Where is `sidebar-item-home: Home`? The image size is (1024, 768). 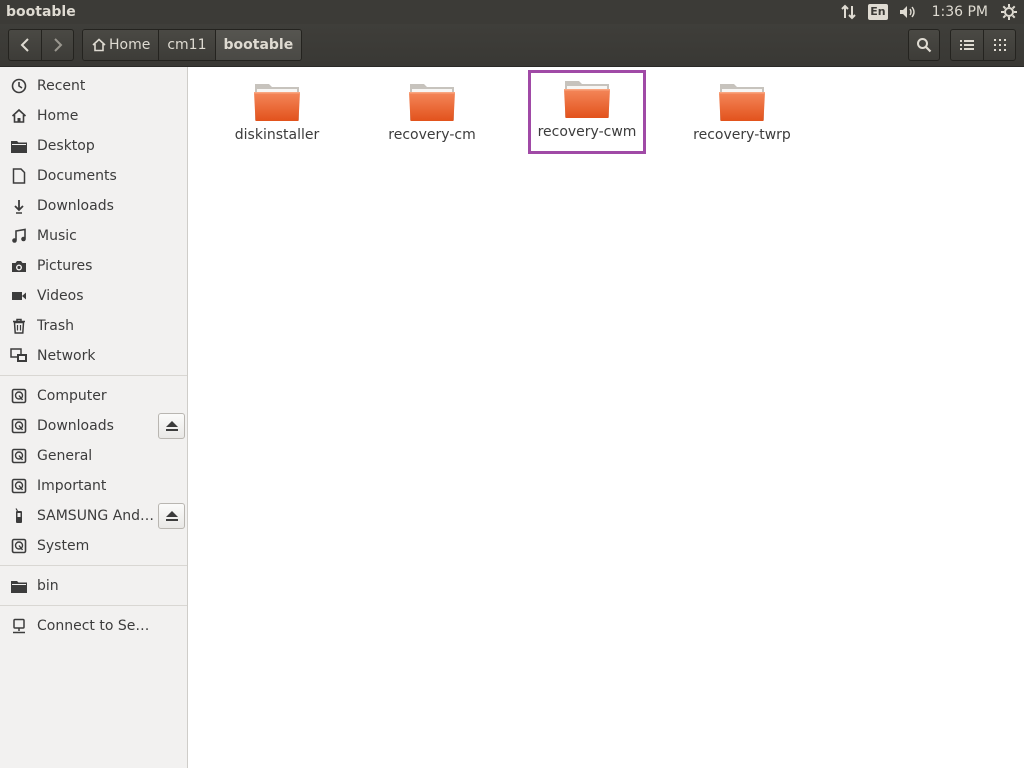 sidebar-item-home: Home is located at coordinates (93, 116).